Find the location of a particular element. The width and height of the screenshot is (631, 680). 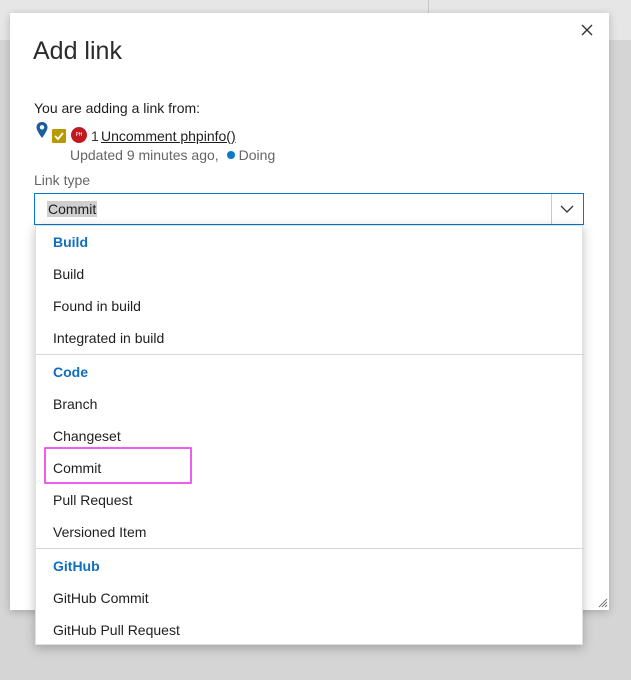

close-icon is located at coordinates (587, 30).